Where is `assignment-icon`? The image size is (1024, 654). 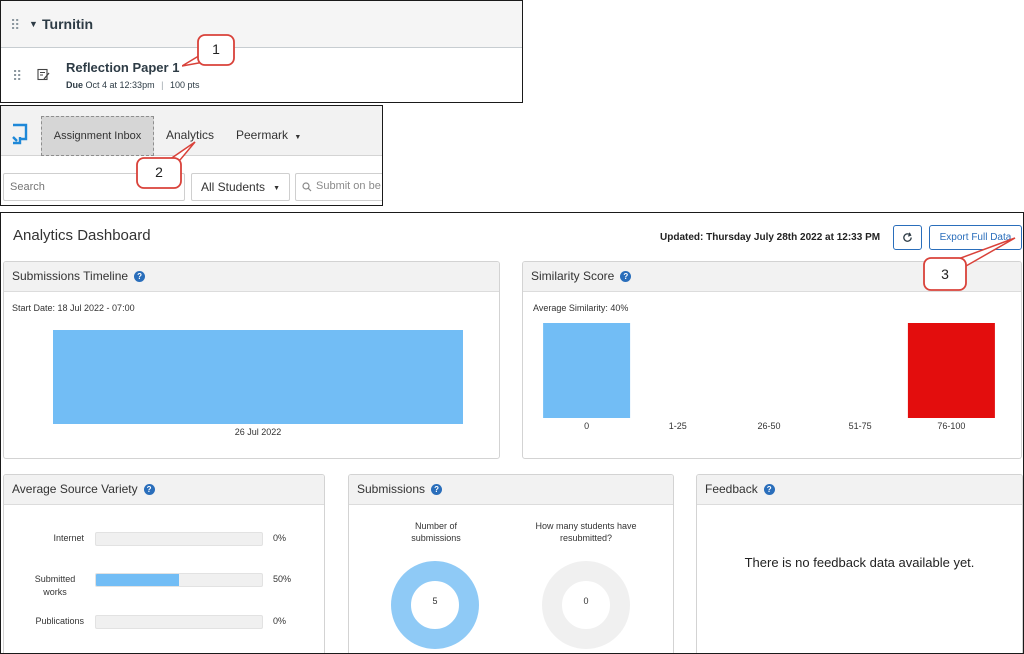
assignment-icon is located at coordinates (43, 77).